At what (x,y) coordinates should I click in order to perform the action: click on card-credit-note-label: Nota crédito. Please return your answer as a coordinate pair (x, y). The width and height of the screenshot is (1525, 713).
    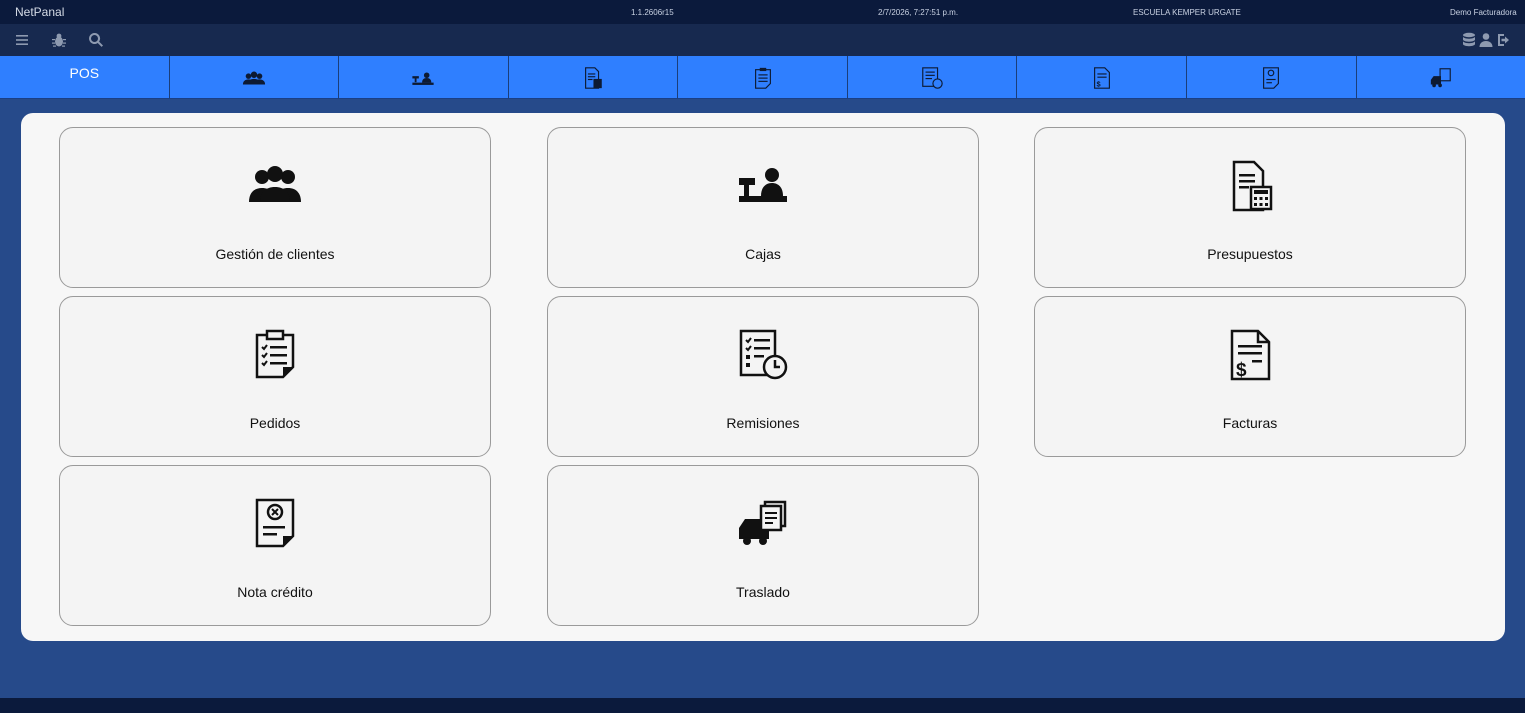
    Looking at the image, I should click on (275, 592).